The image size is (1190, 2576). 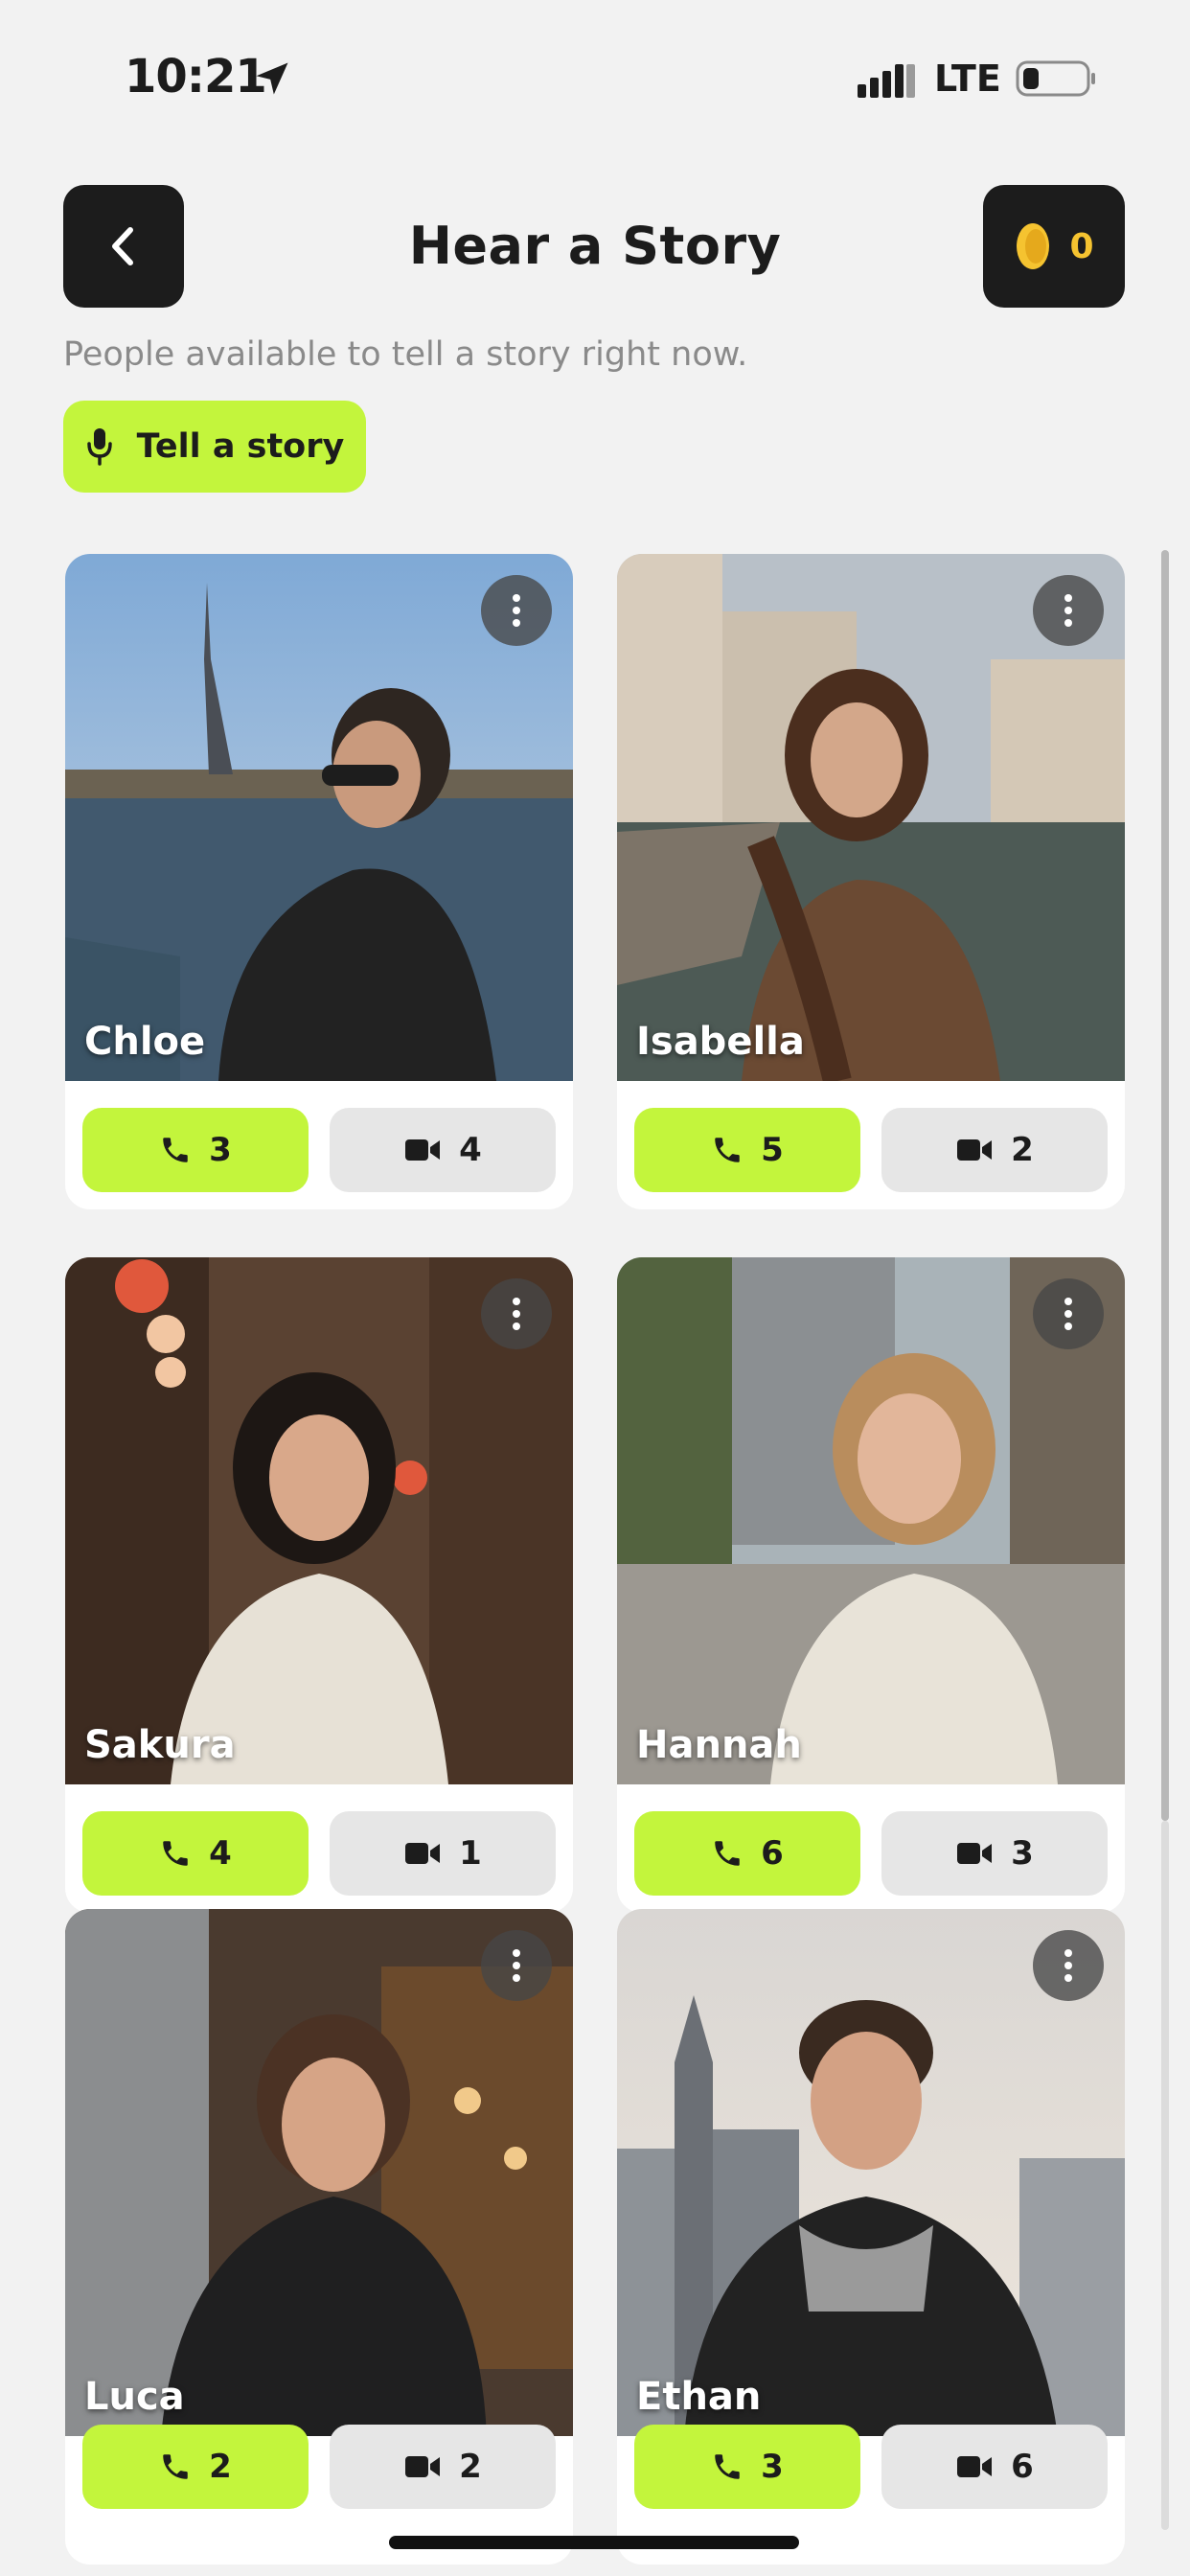 I want to click on video-call-button: 6, so click(x=995, y=2467).